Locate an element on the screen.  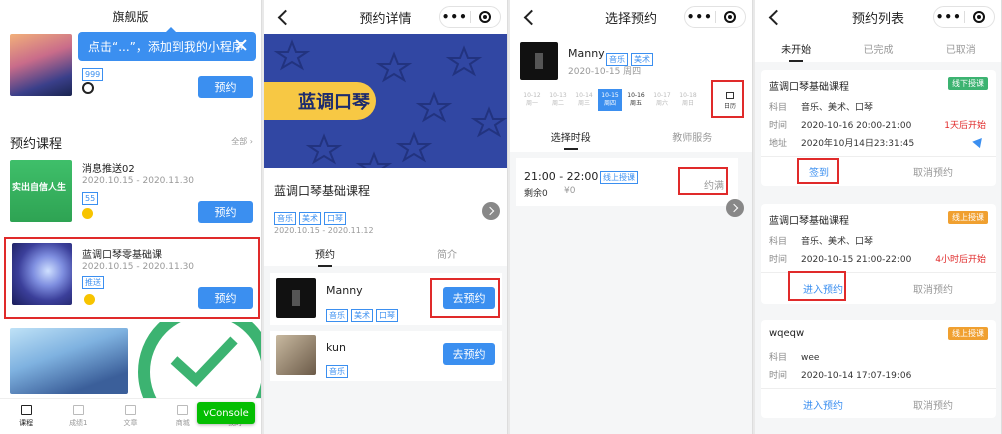
emoji-icon is located at coordinates (89, 299).